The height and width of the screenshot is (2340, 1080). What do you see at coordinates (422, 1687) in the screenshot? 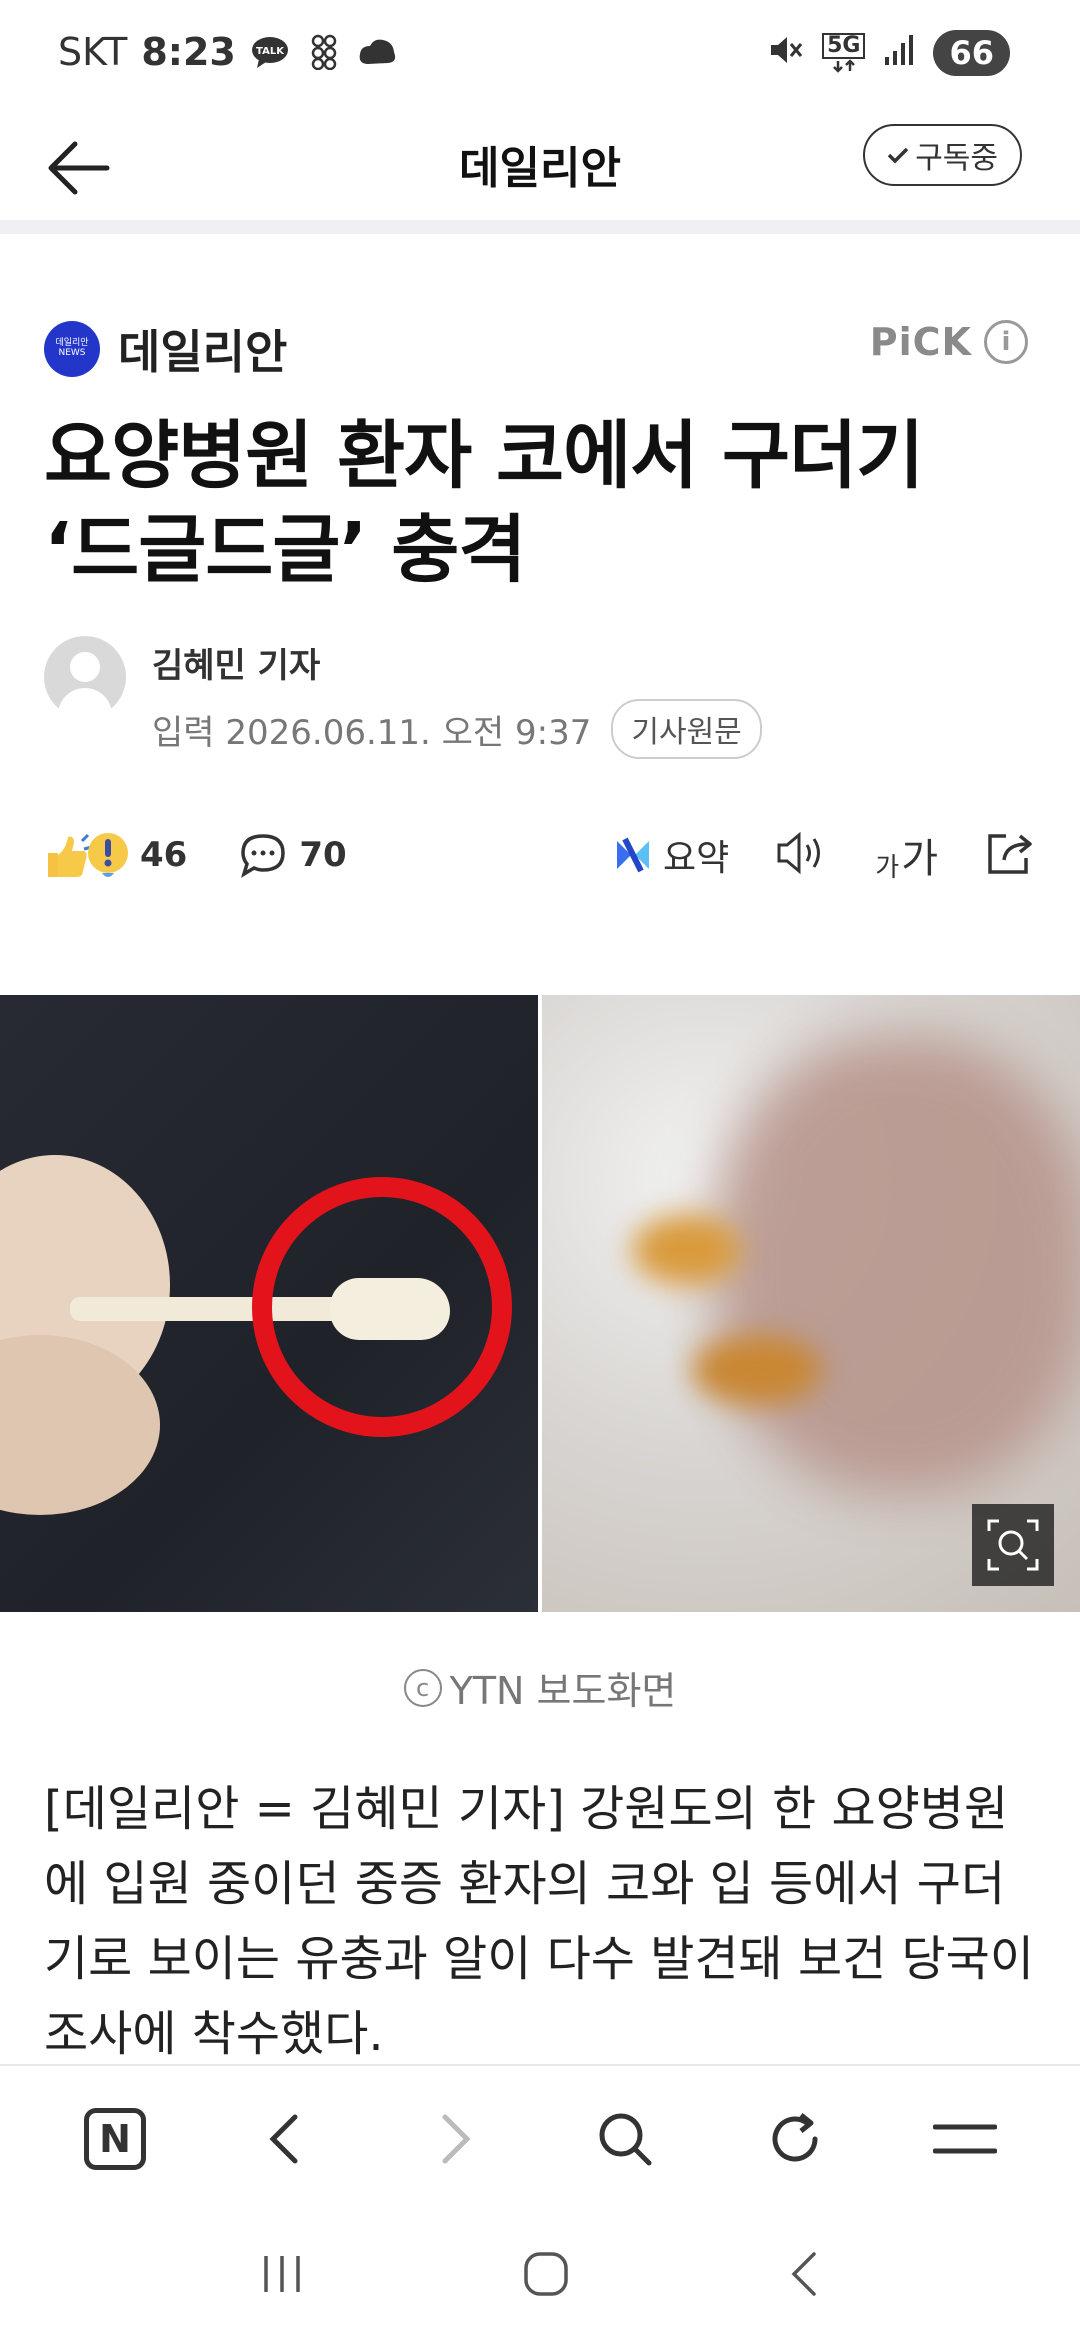
I see `copyright-icon: c` at bounding box center [422, 1687].